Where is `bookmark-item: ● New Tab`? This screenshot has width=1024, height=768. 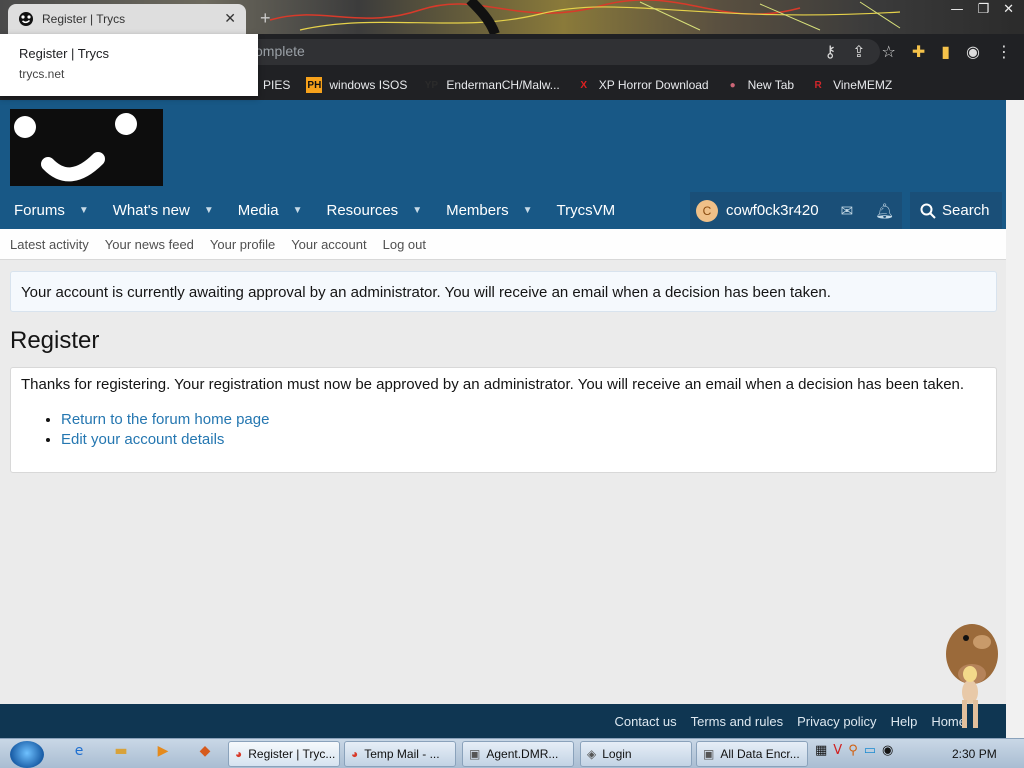
bookmark-item: ● New Tab is located at coordinates (760, 85).